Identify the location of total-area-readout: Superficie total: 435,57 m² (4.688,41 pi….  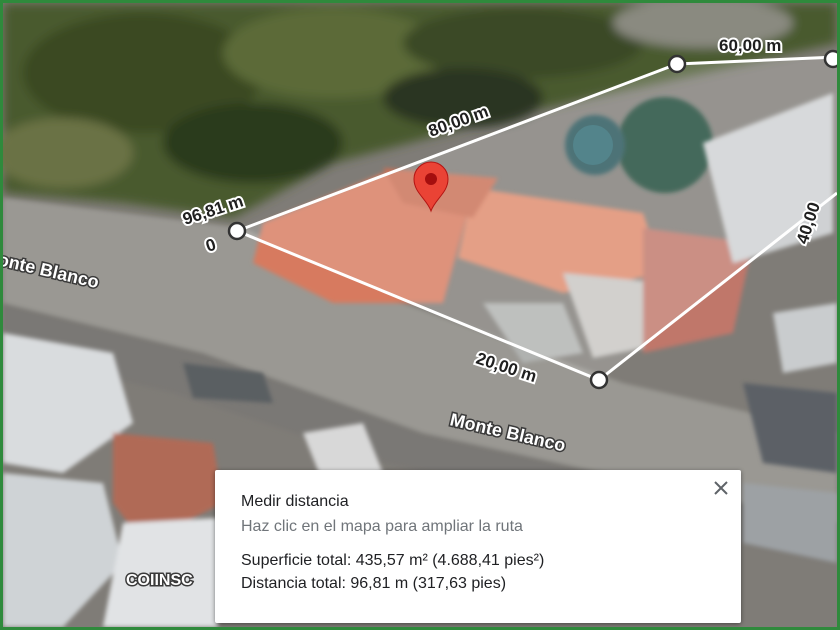
(393, 560).